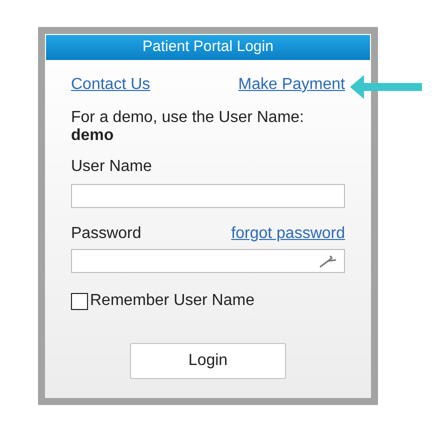 Image resolution: width=440 pixels, height=432 pixels. What do you see at coordinates (208, 361) in the screenshot?
I see `login-button: Login` at bounding box center [208, 361].